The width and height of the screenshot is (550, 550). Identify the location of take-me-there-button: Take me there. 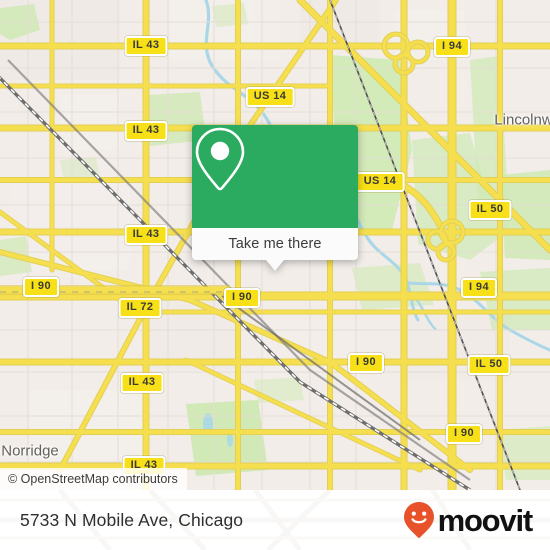
(275, 244).